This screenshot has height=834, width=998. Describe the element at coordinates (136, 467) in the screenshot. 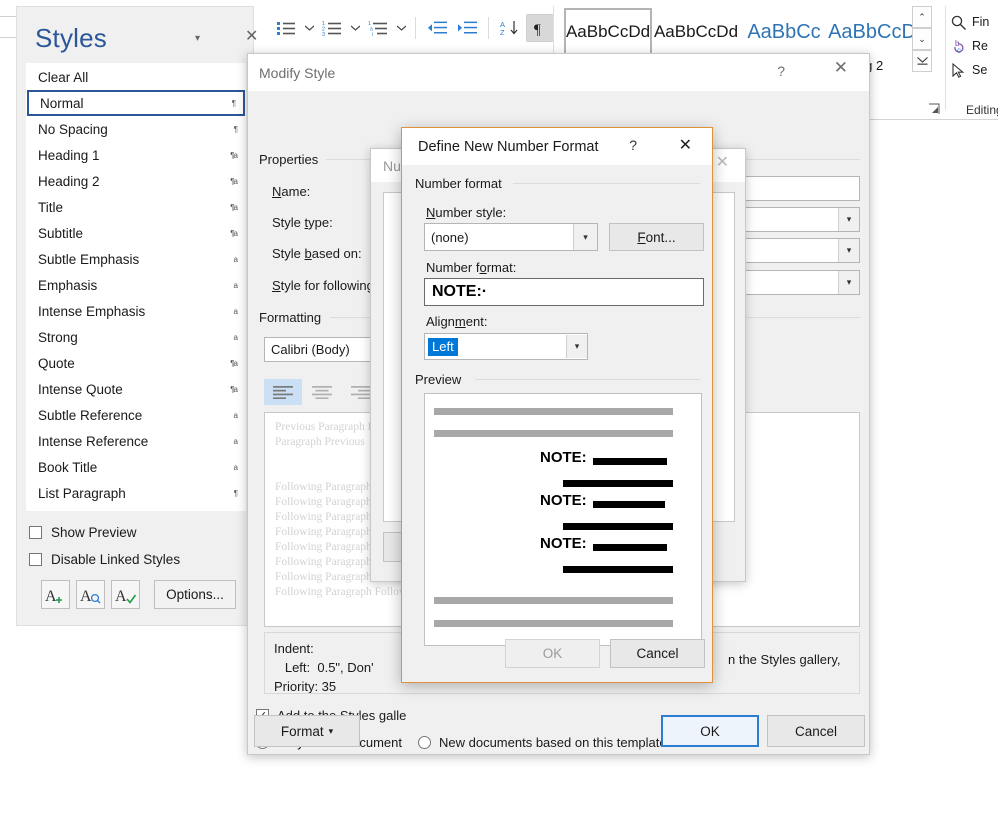

I see `styles-list-item-book-title: Book Title a` at that location.